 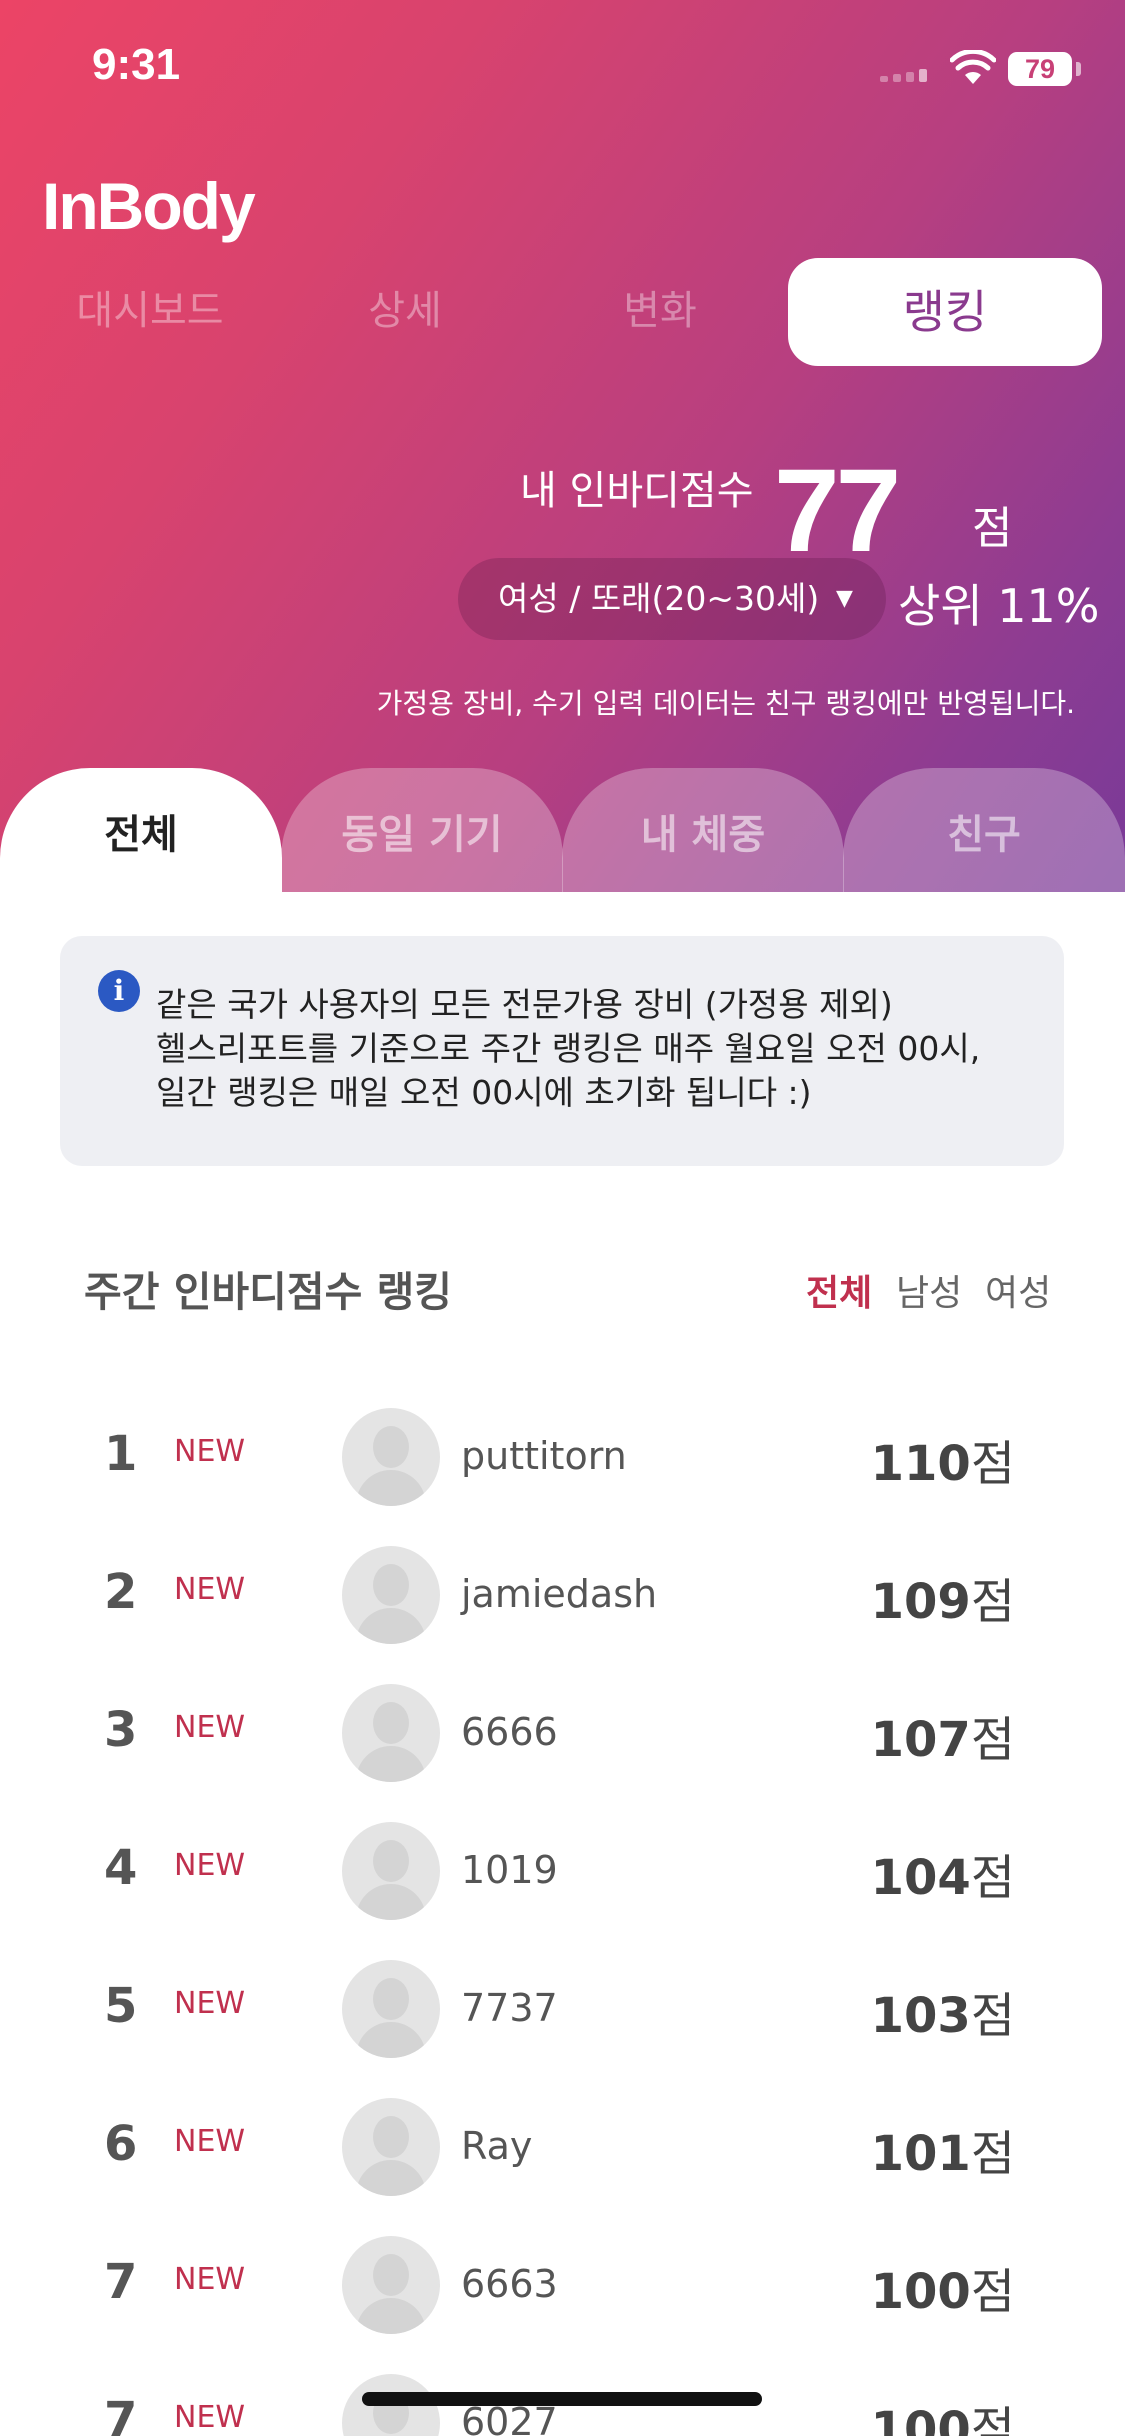 I want to click on ranking-row: 4 NEW 1019 104점, so click(x=562, y=1869).